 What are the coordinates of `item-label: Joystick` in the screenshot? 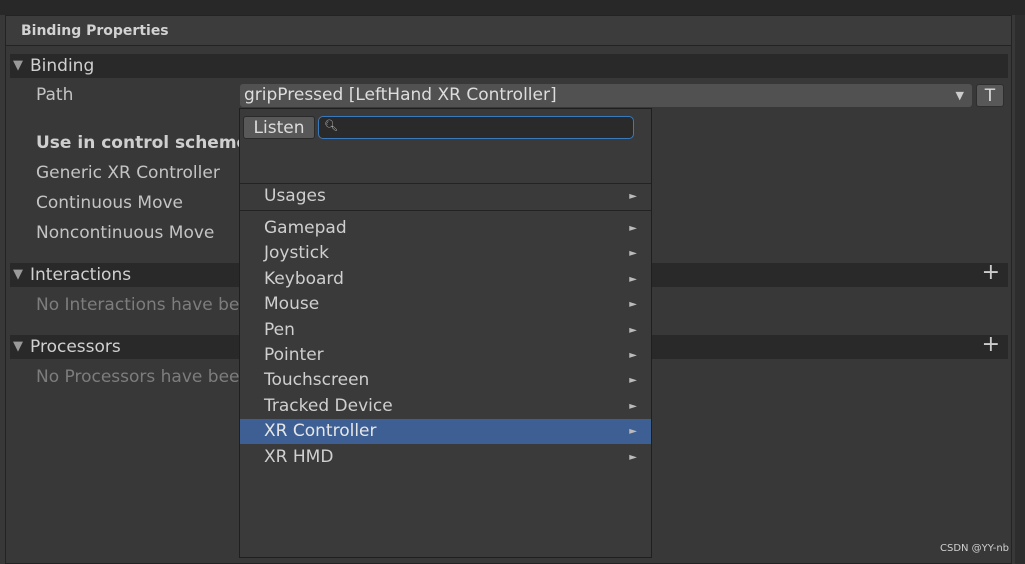 It's located at (296, 253).